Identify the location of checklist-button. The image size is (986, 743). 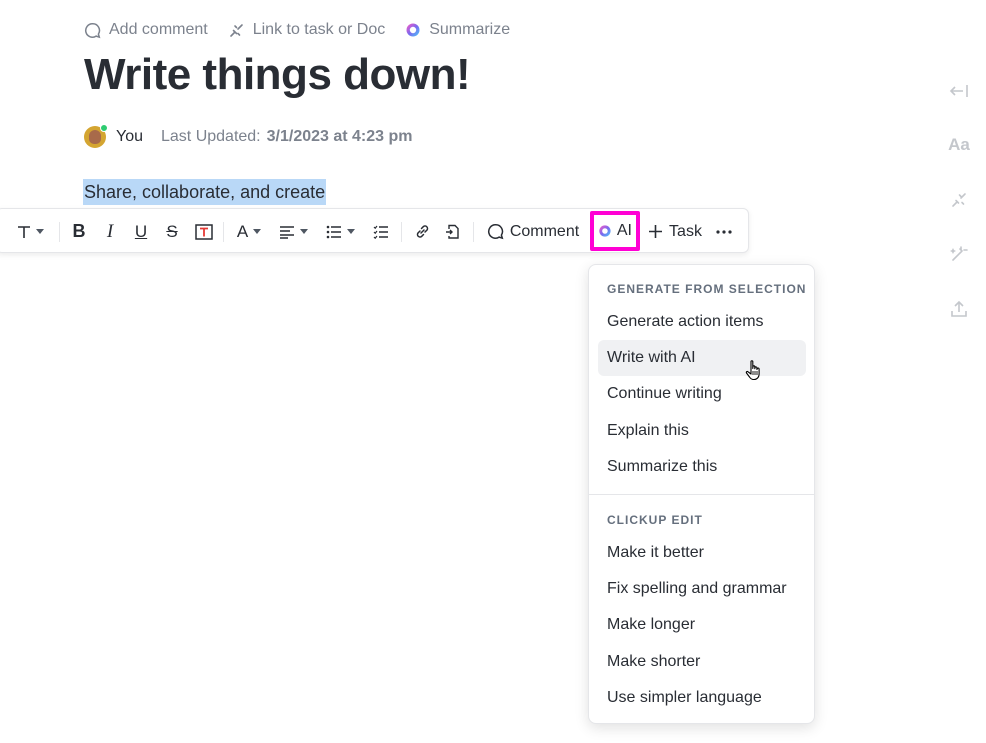
(381, 231).